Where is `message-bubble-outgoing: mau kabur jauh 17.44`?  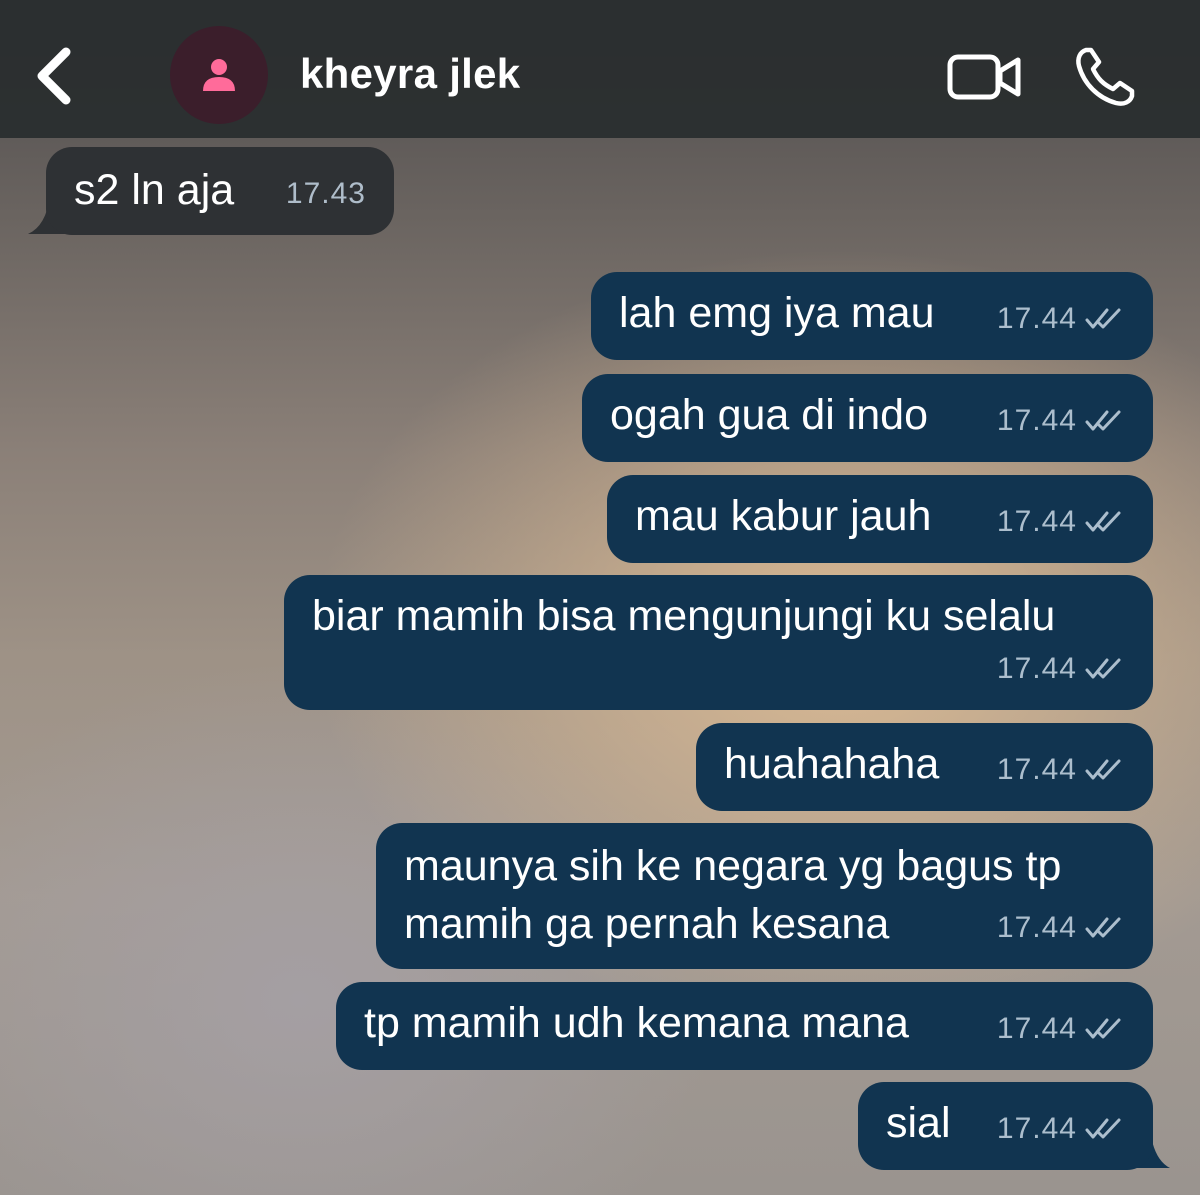 message-bubble-outgoing: mau kabur jauh 17.44 is located at coordinates (880, 519).